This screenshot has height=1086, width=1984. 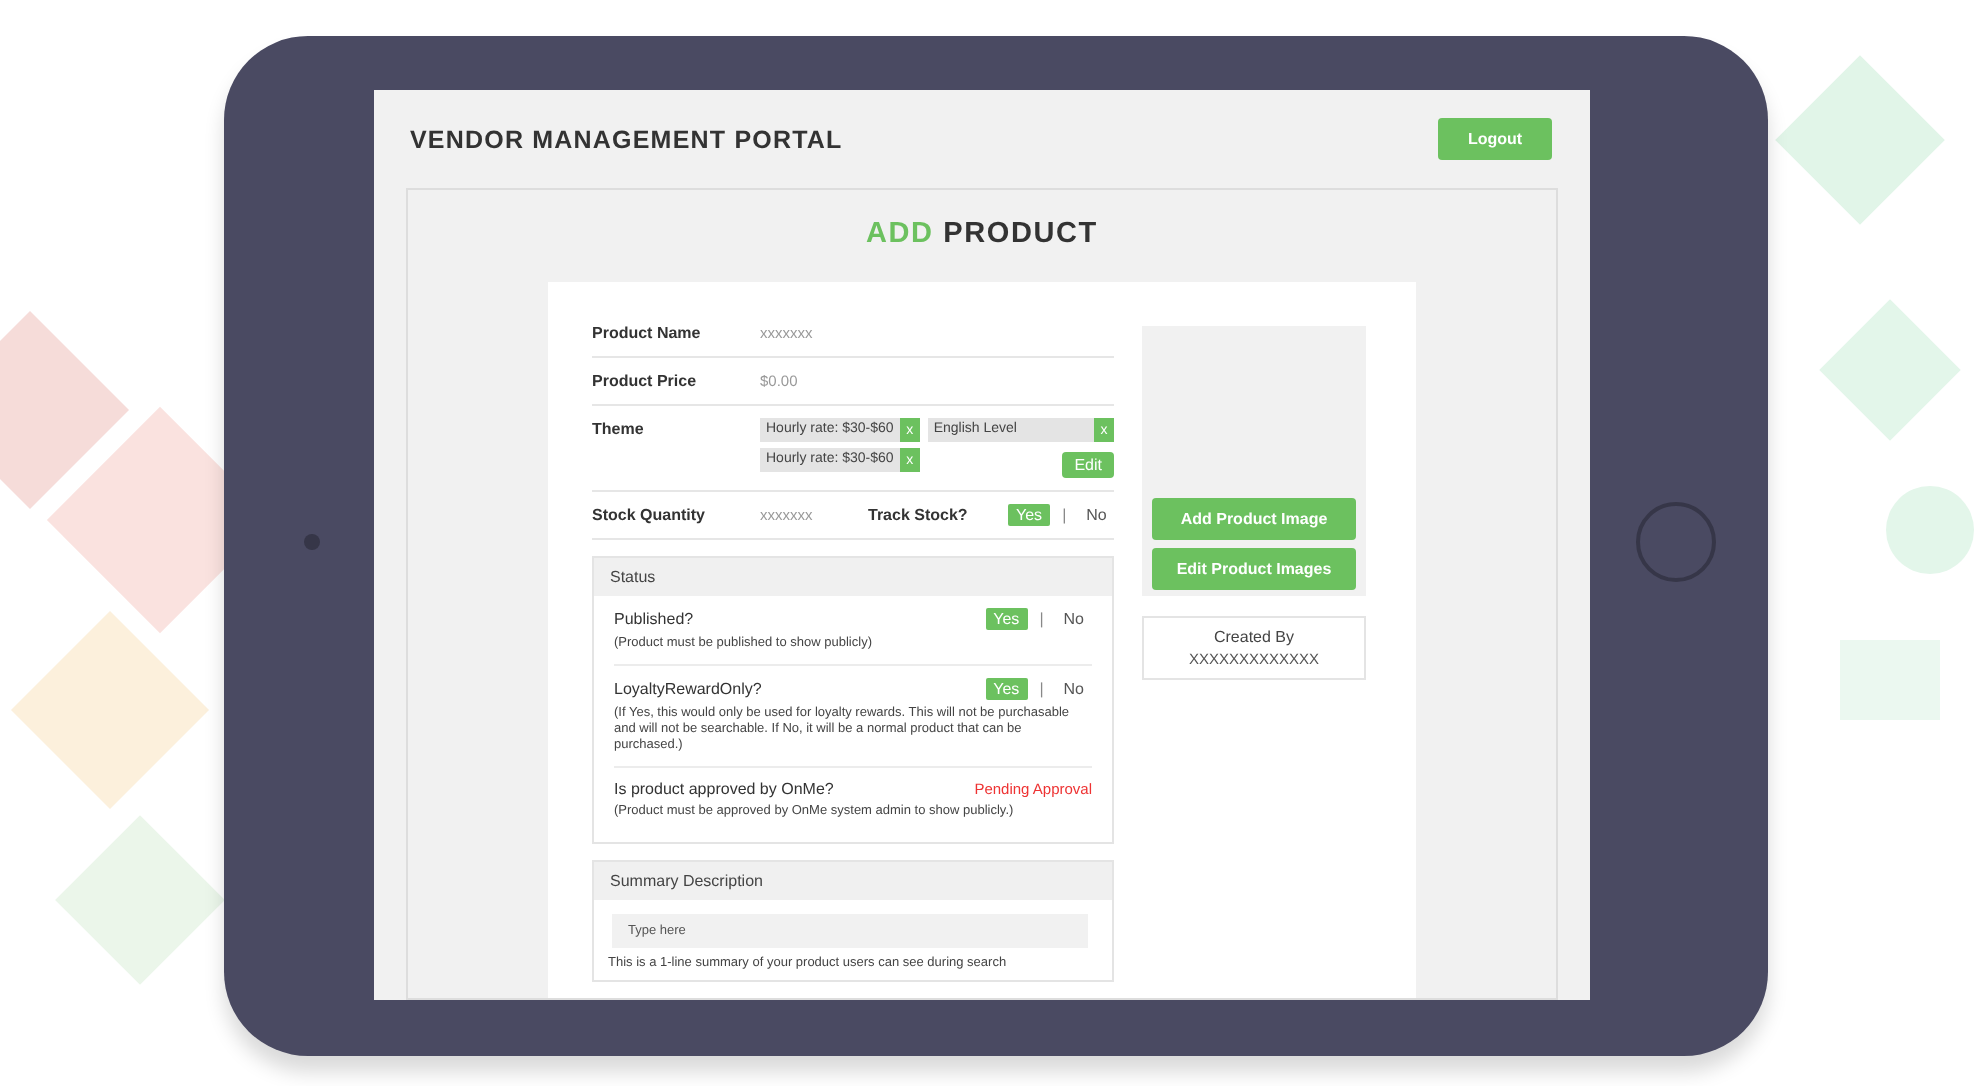 What do you see at coordinates (649, 515) in the screenshot?
I see `field-label: Stock Quantity` at bounding box center [649, 515].